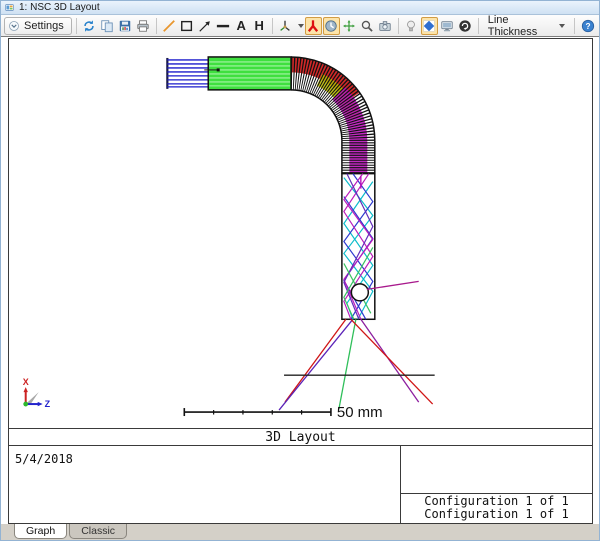  I want to click on lightbulb-icon, so click(411, 25).